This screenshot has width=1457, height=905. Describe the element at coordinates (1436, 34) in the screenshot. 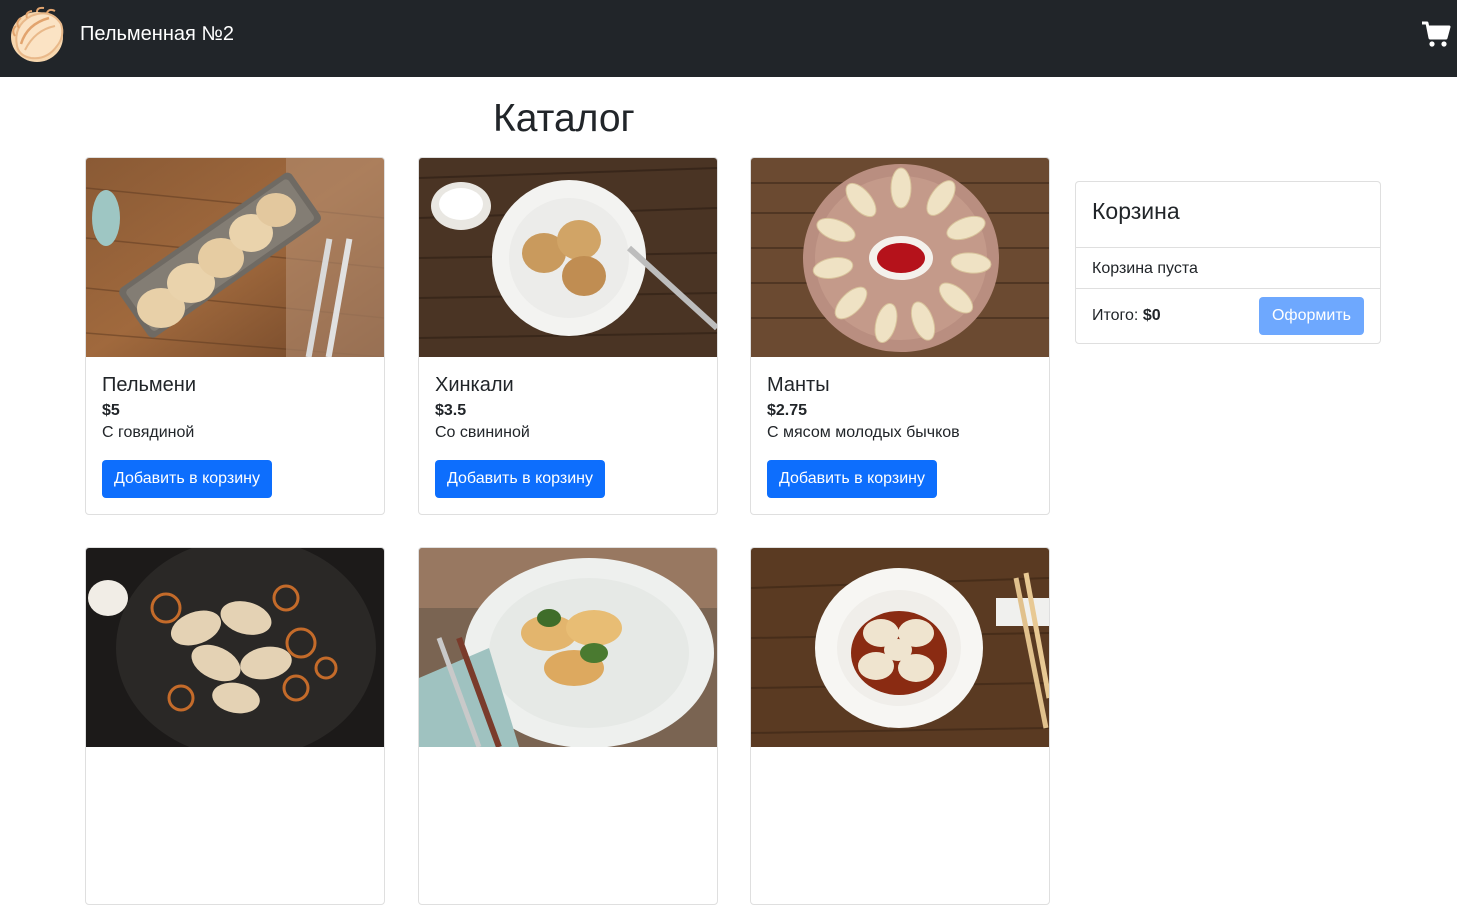

I see `shopping-cart-icon` at that location.